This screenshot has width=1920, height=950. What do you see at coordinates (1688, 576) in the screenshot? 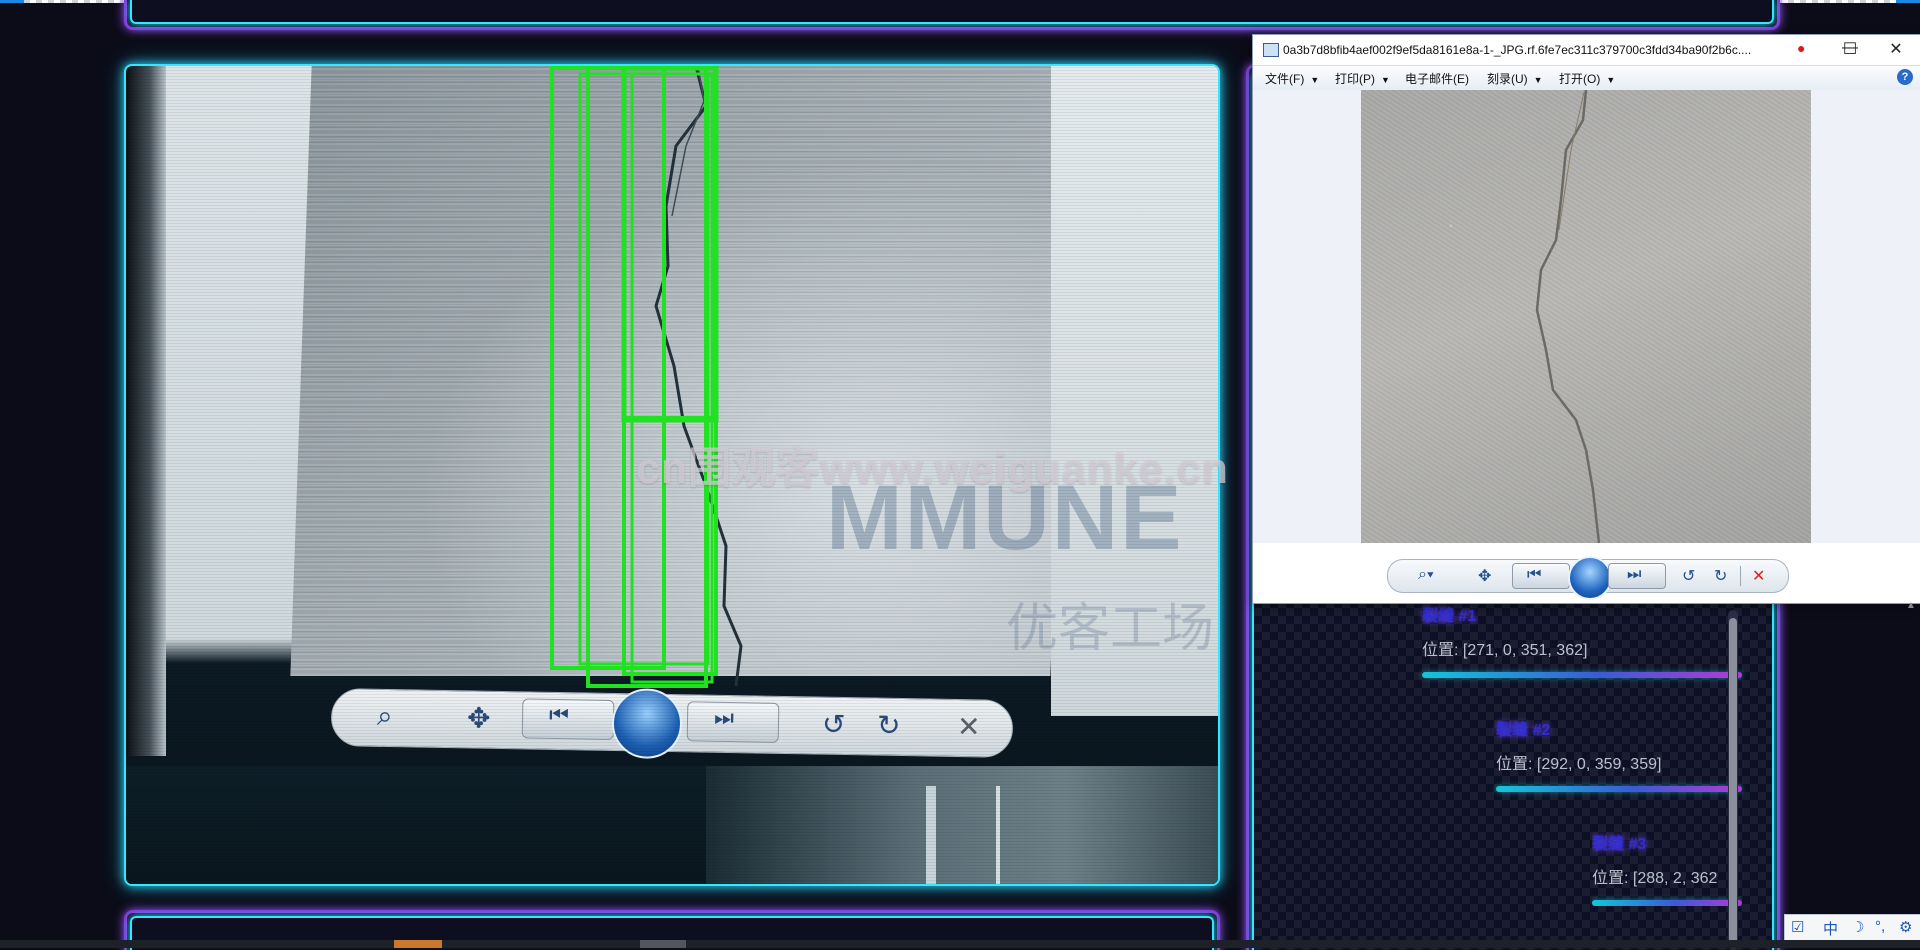
I see `rotate-left-icon: ↺` at bounding box center [1688, 576].